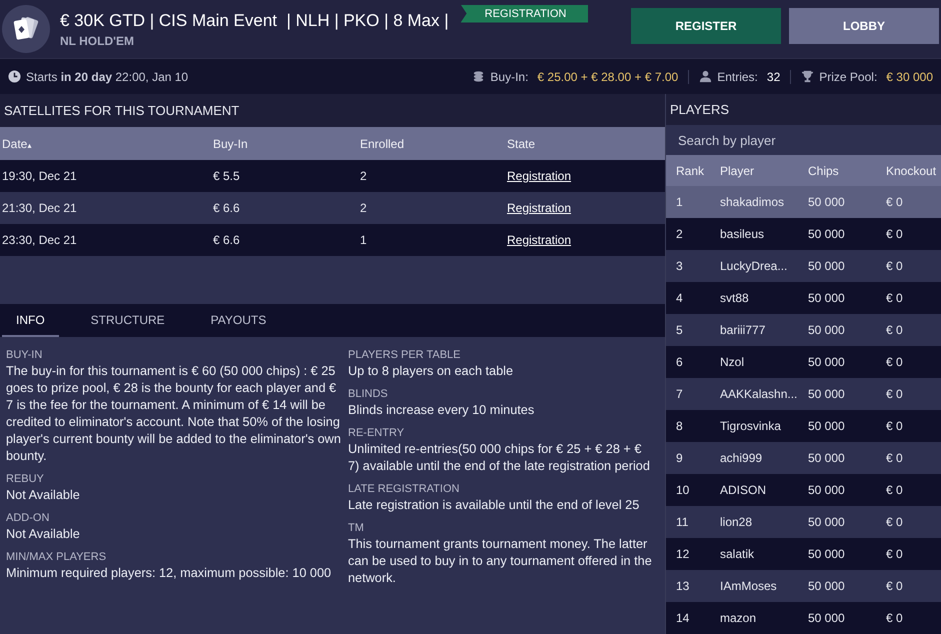  Describe the element at coordinates (377, 433) in the screenshot. I see `info-heading: RE-ENTRY` at that location.